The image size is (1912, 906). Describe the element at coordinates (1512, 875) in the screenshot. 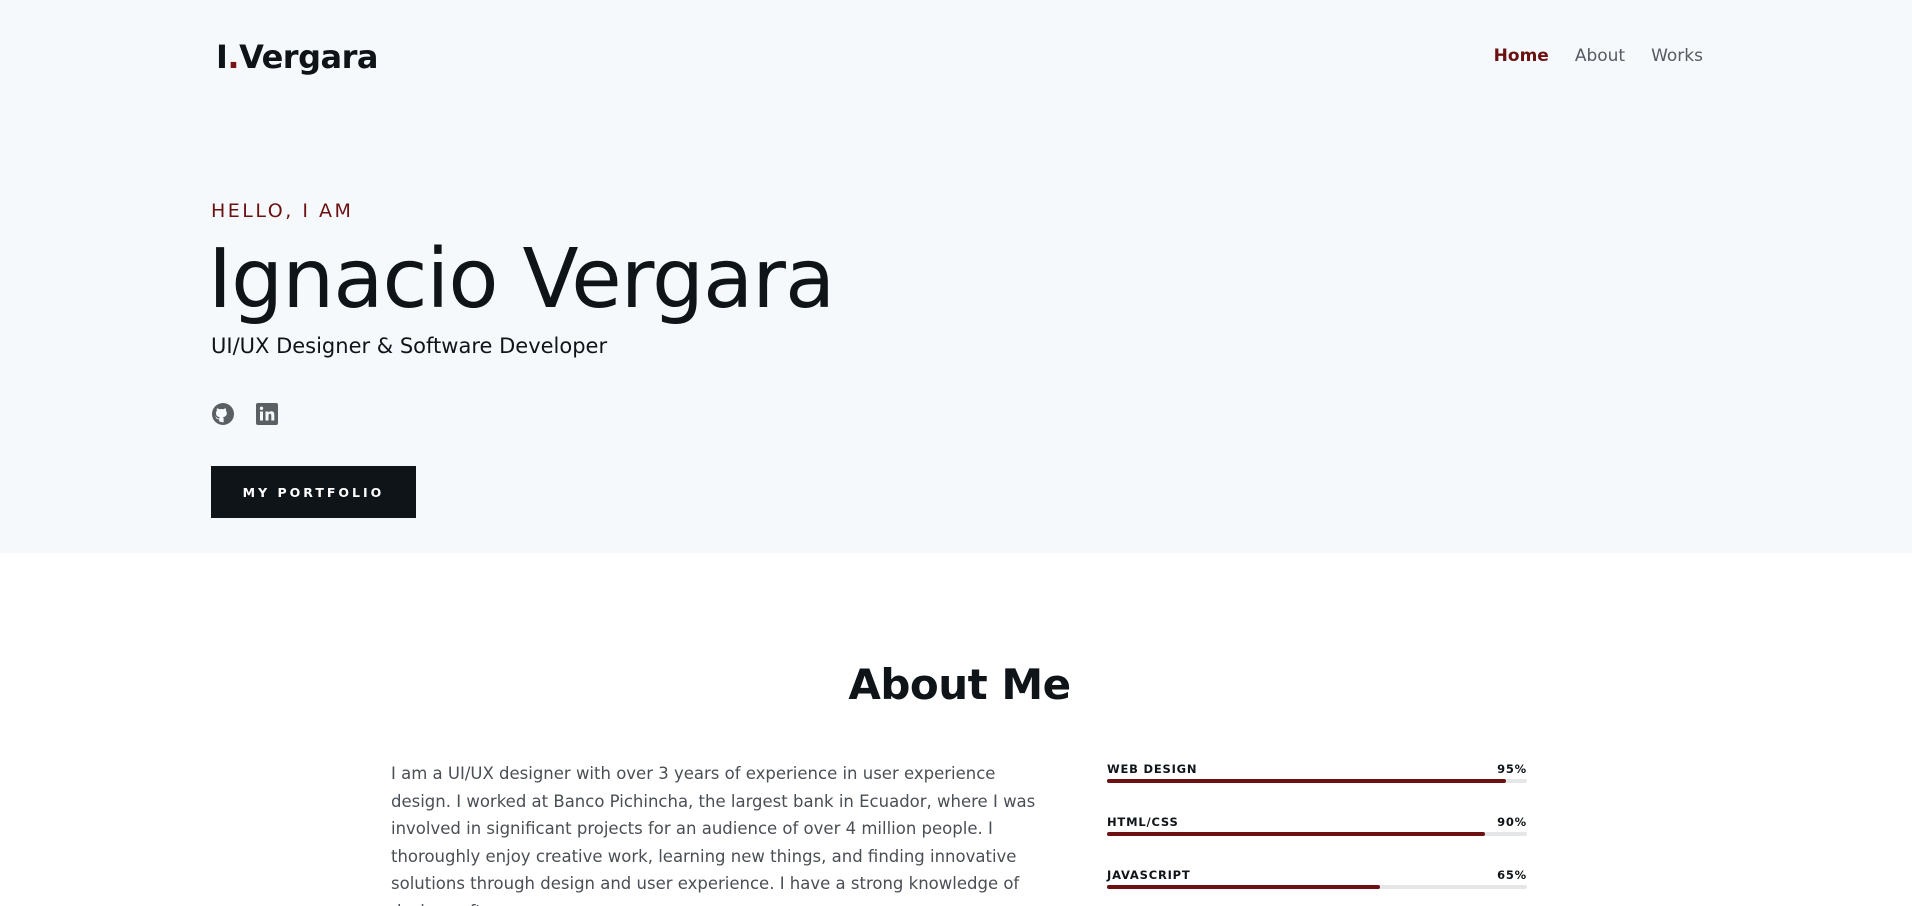

I see `skill-percent: 65%` at that location.